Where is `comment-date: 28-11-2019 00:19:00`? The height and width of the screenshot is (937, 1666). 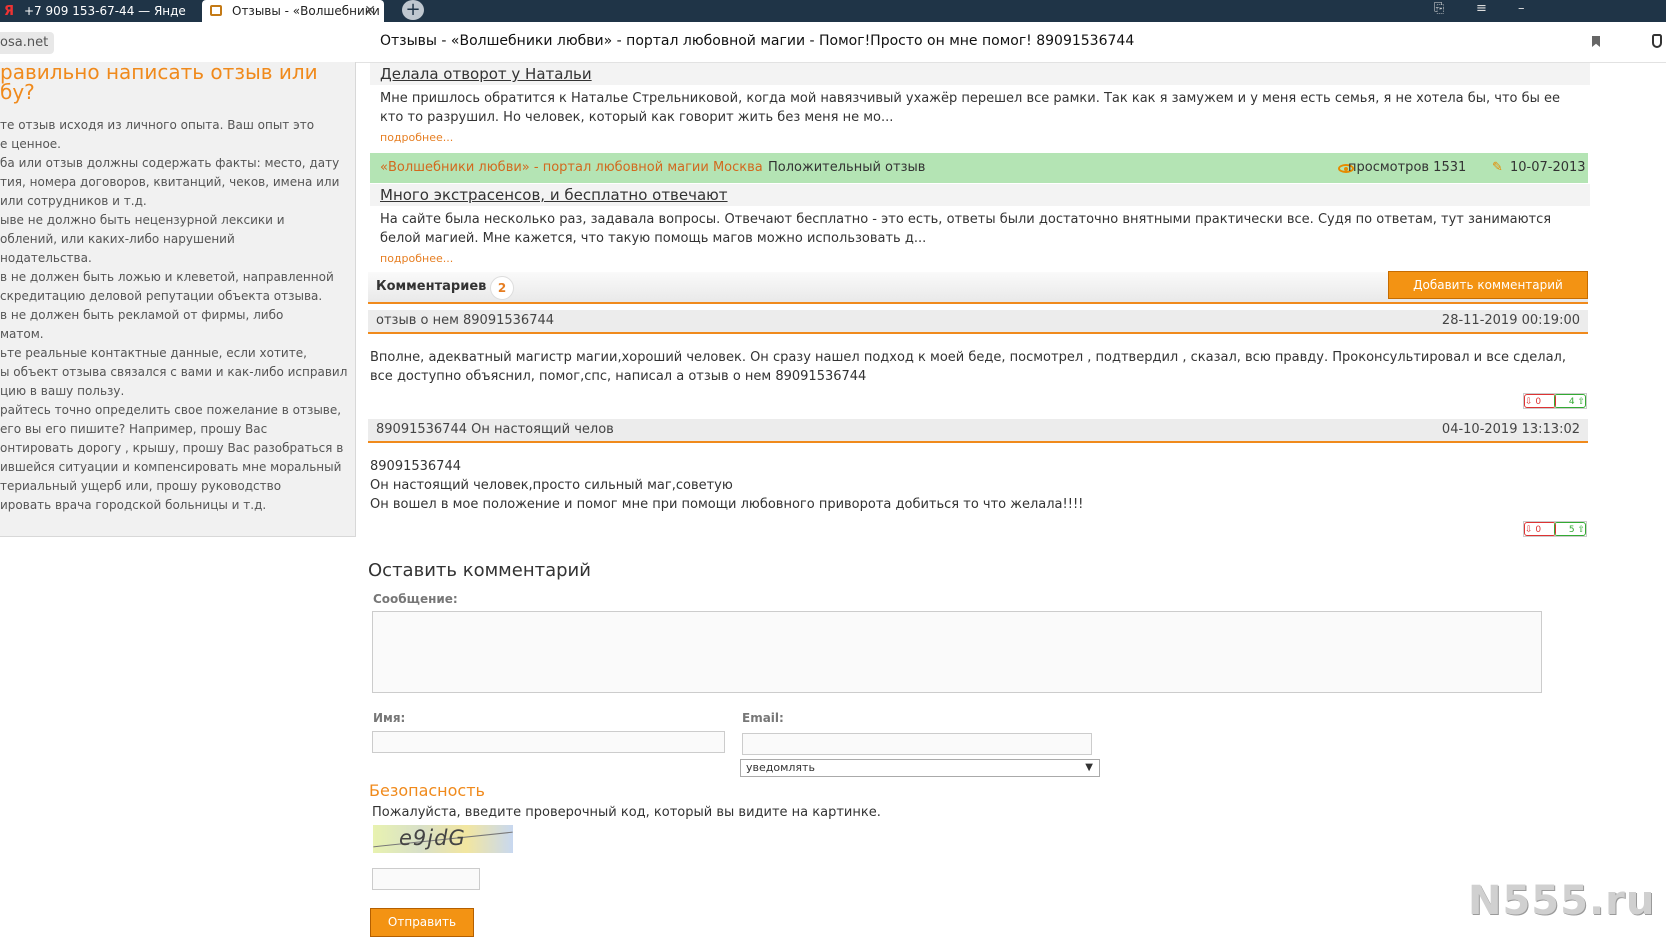
comment-date: 28-11-2019 00:19:00 is located at coordinates (1510, 320).